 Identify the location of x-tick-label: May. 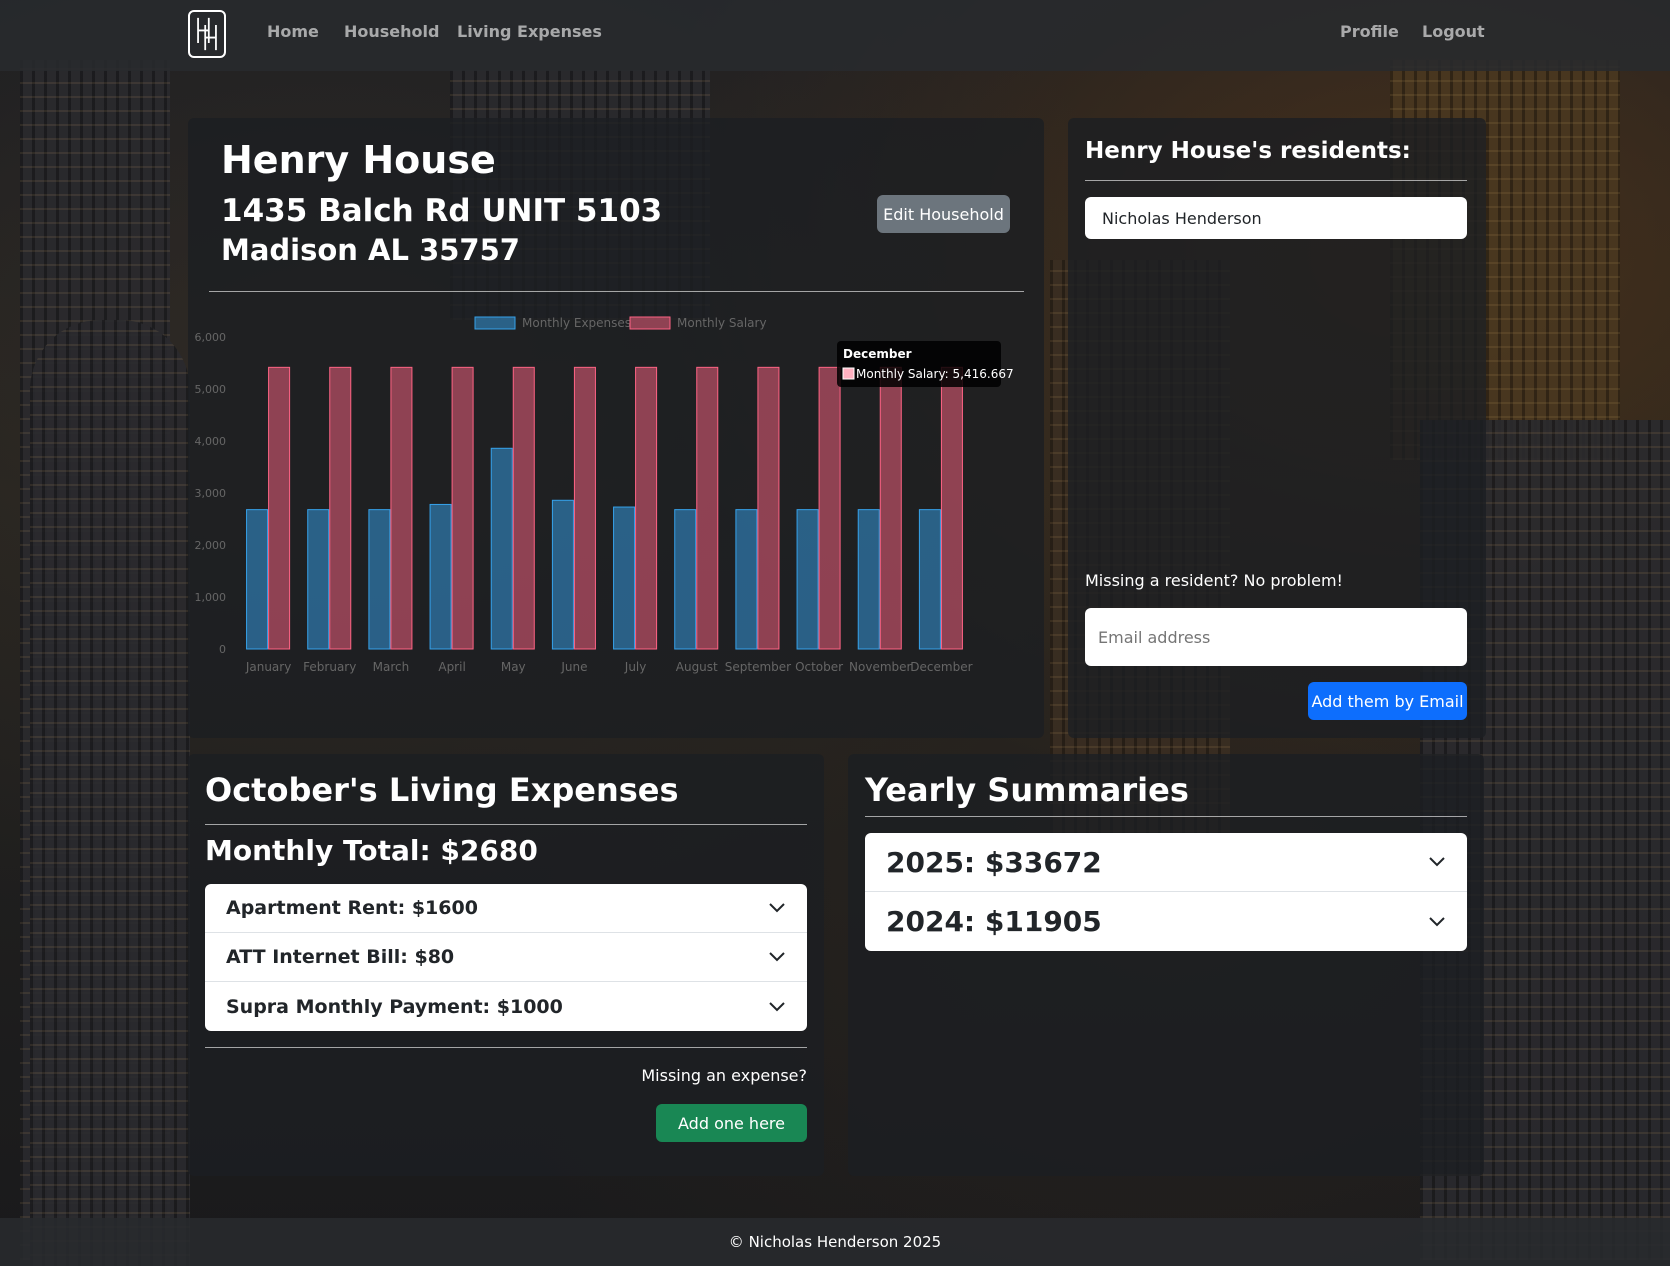
(513, 667).